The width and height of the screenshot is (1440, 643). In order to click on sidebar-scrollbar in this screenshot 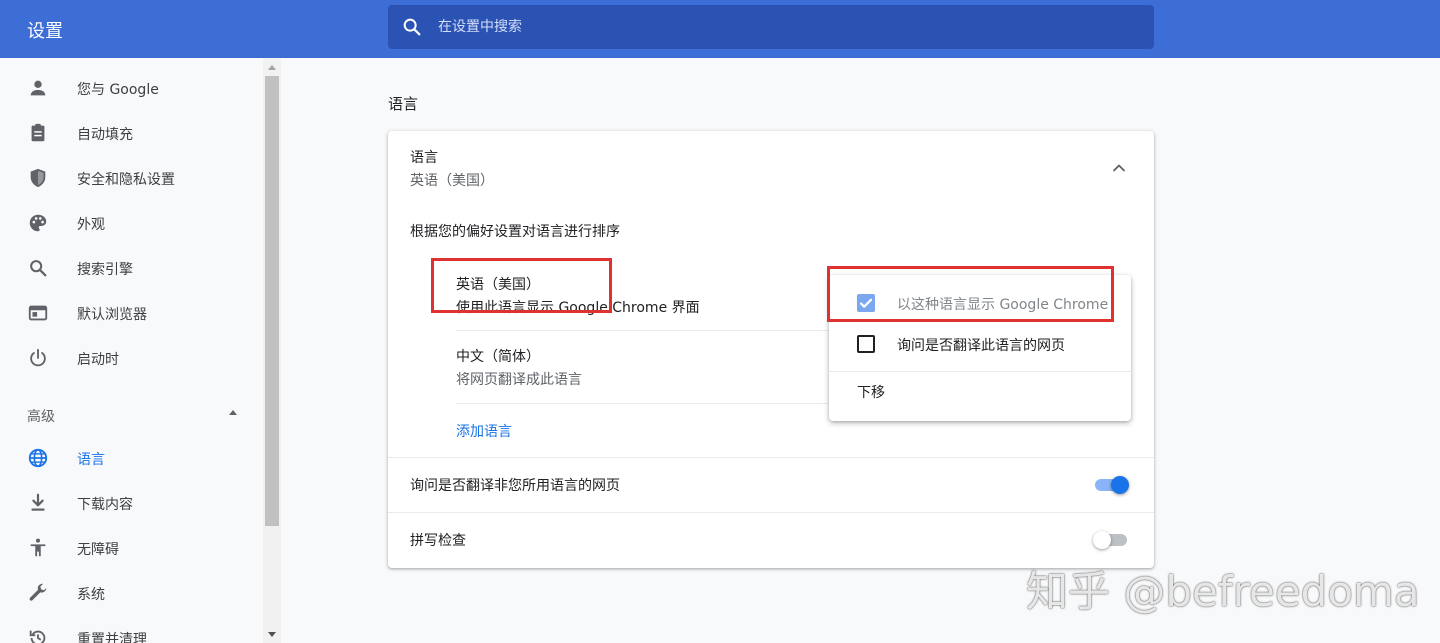, I will do `click(272, 350)`.